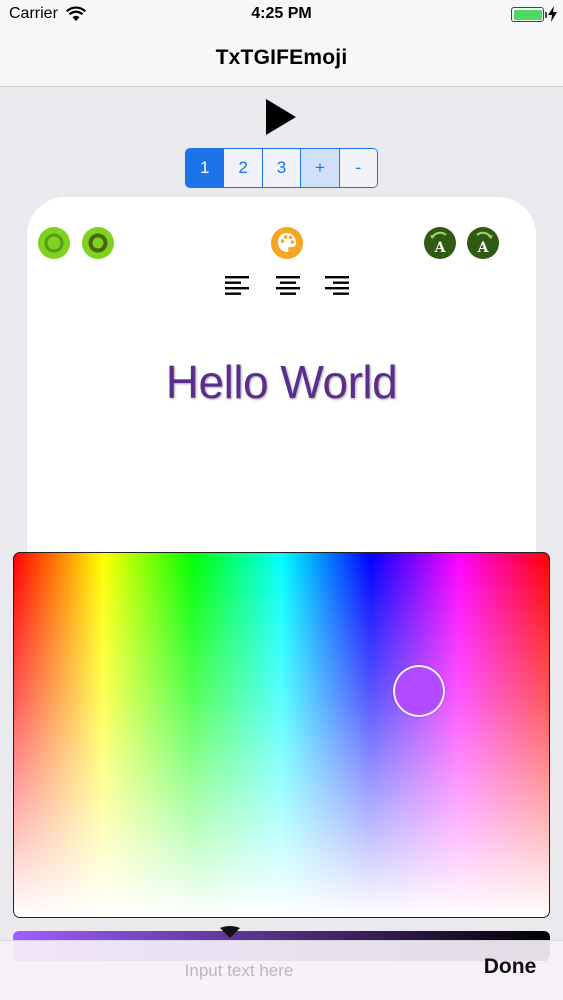  What do you see at coordinates (288, 286) in the screenshot?
I see `align-center-icon` at bounding box center [288, 286].